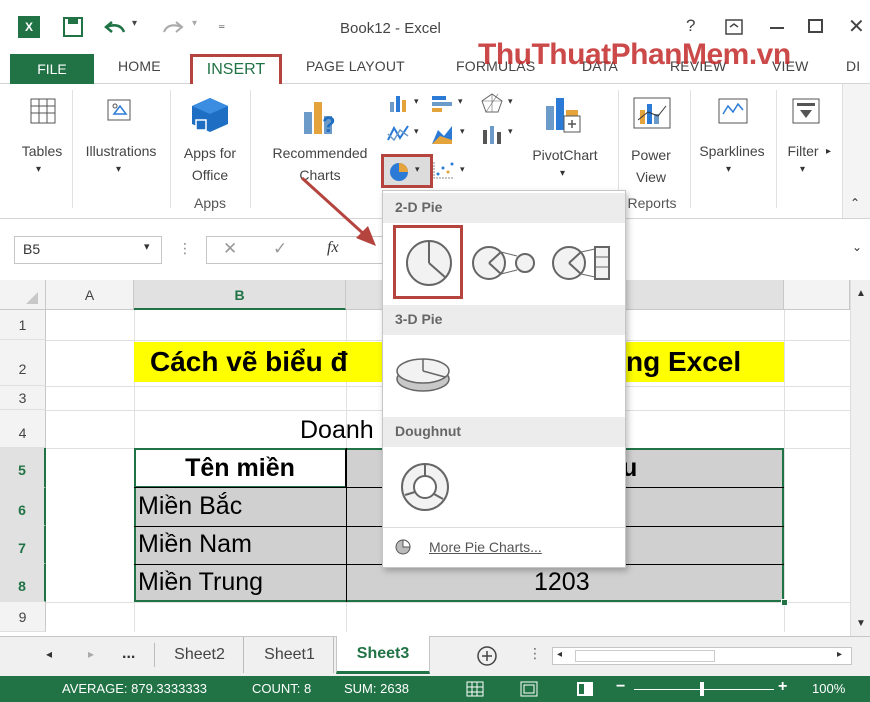 This screenshot has height=702, width=870. What do you see at coordinates (290, 655) in the screenshot?
I see `sheet-tab-sheet1: Sheet1` at bounding box center [290, 655].